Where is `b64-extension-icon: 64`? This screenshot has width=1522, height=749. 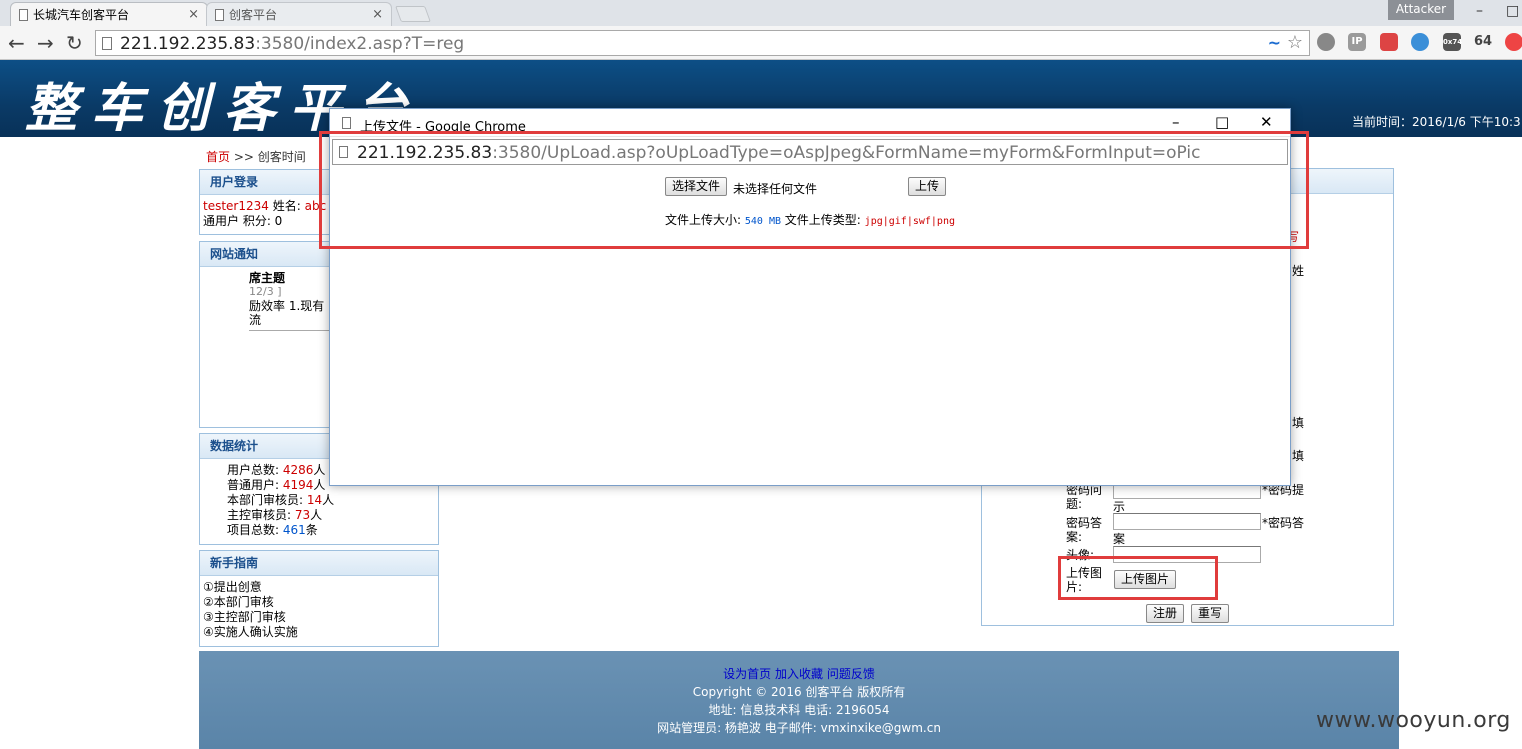 b64-extension-icon: 64 is located at coordinates (1483, 42).